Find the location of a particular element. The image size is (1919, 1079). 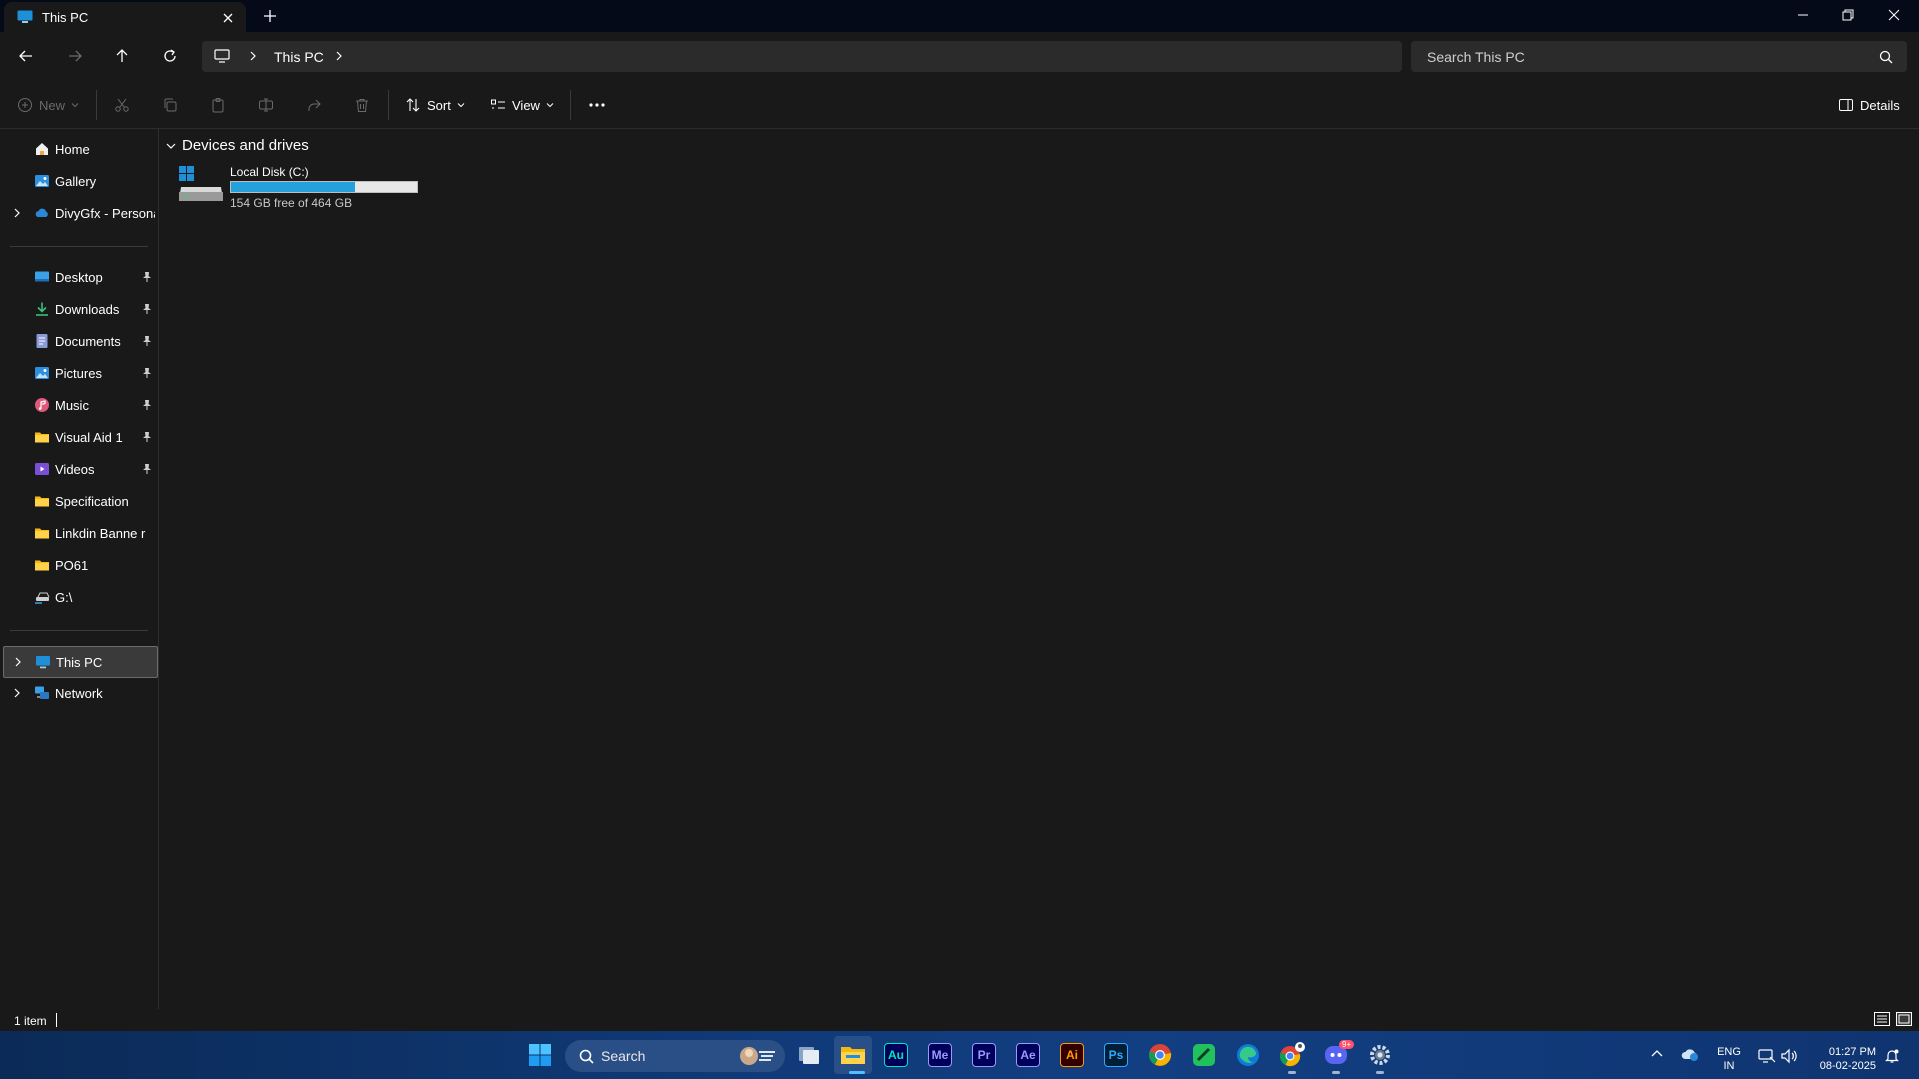

sidebar-item-this-pc: This PC is located at coordinates (80, 662).